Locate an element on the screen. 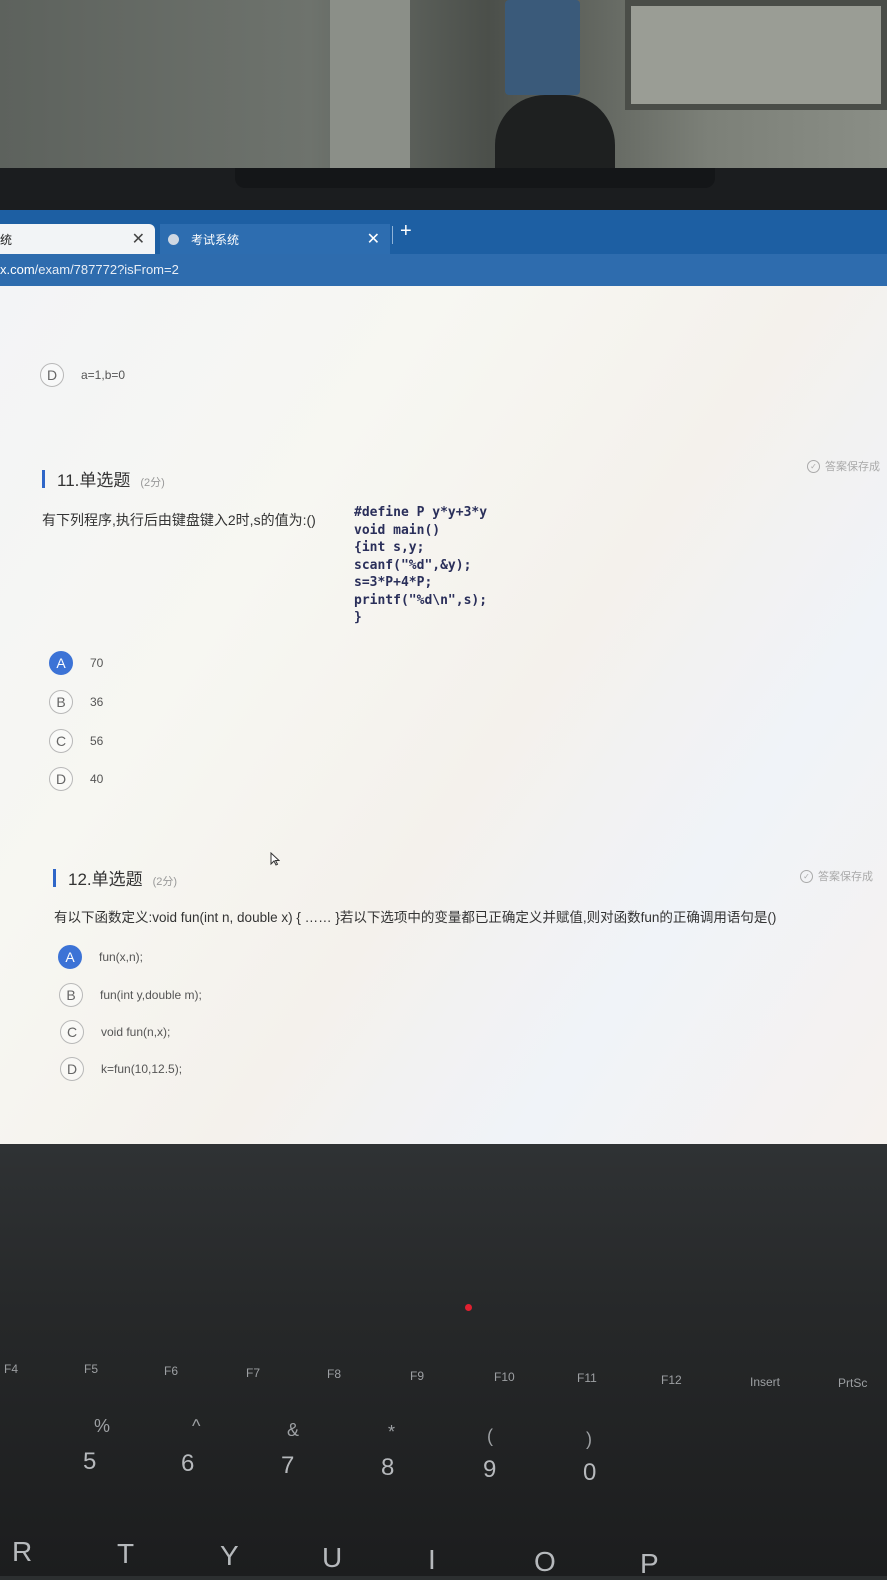 The width and height of the screenshot is (887, 1580). question-11-saved-status: ✓ 答案保存成 is located at coordinates (843, 466).